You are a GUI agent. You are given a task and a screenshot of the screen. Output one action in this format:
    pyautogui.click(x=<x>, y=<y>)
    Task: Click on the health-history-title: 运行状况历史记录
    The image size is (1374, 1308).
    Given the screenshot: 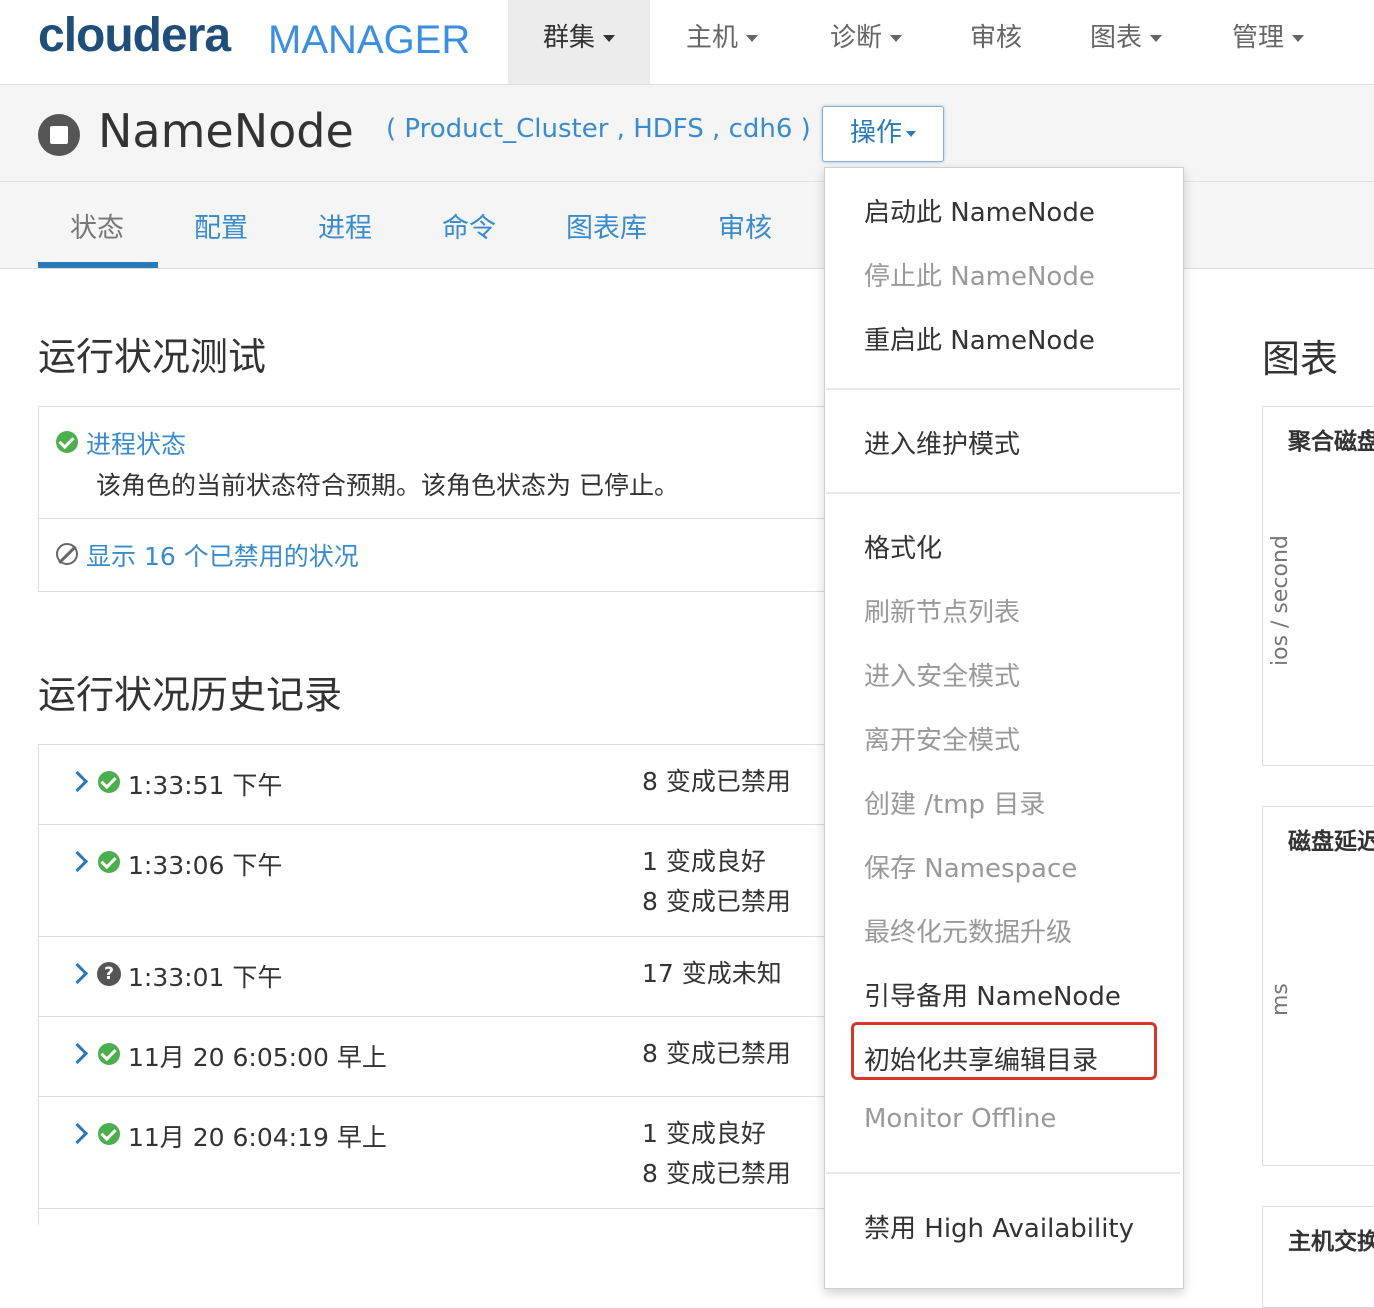 What is the action you would take?
    pyautogui.click(x=190, y=695)
    